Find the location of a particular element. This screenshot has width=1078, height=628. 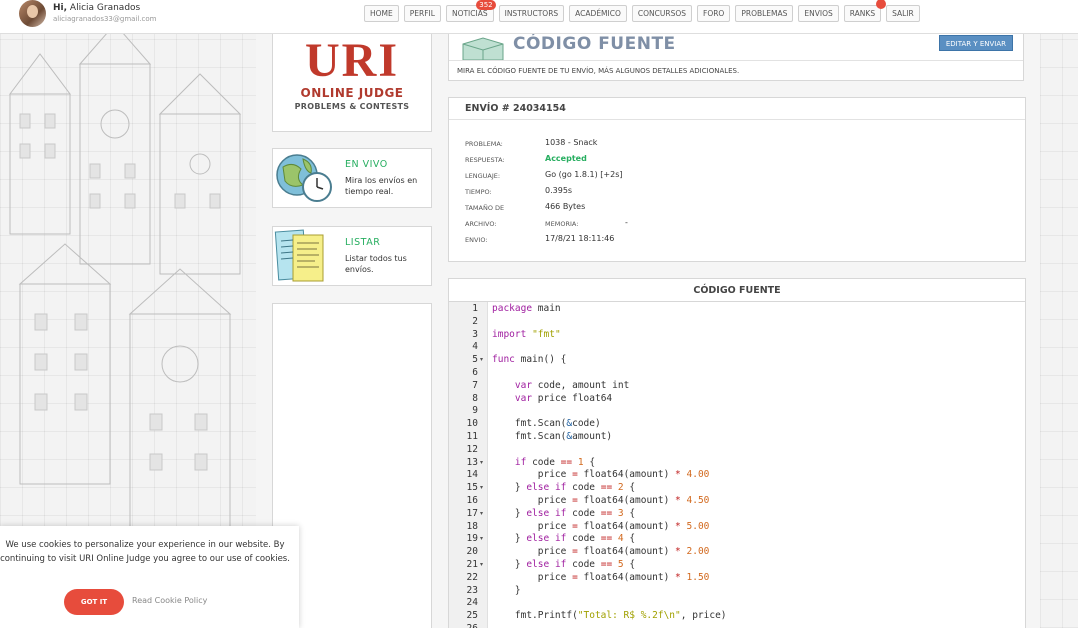

nav-concursos: CONCURSOS is located at coordinates (661, 13).